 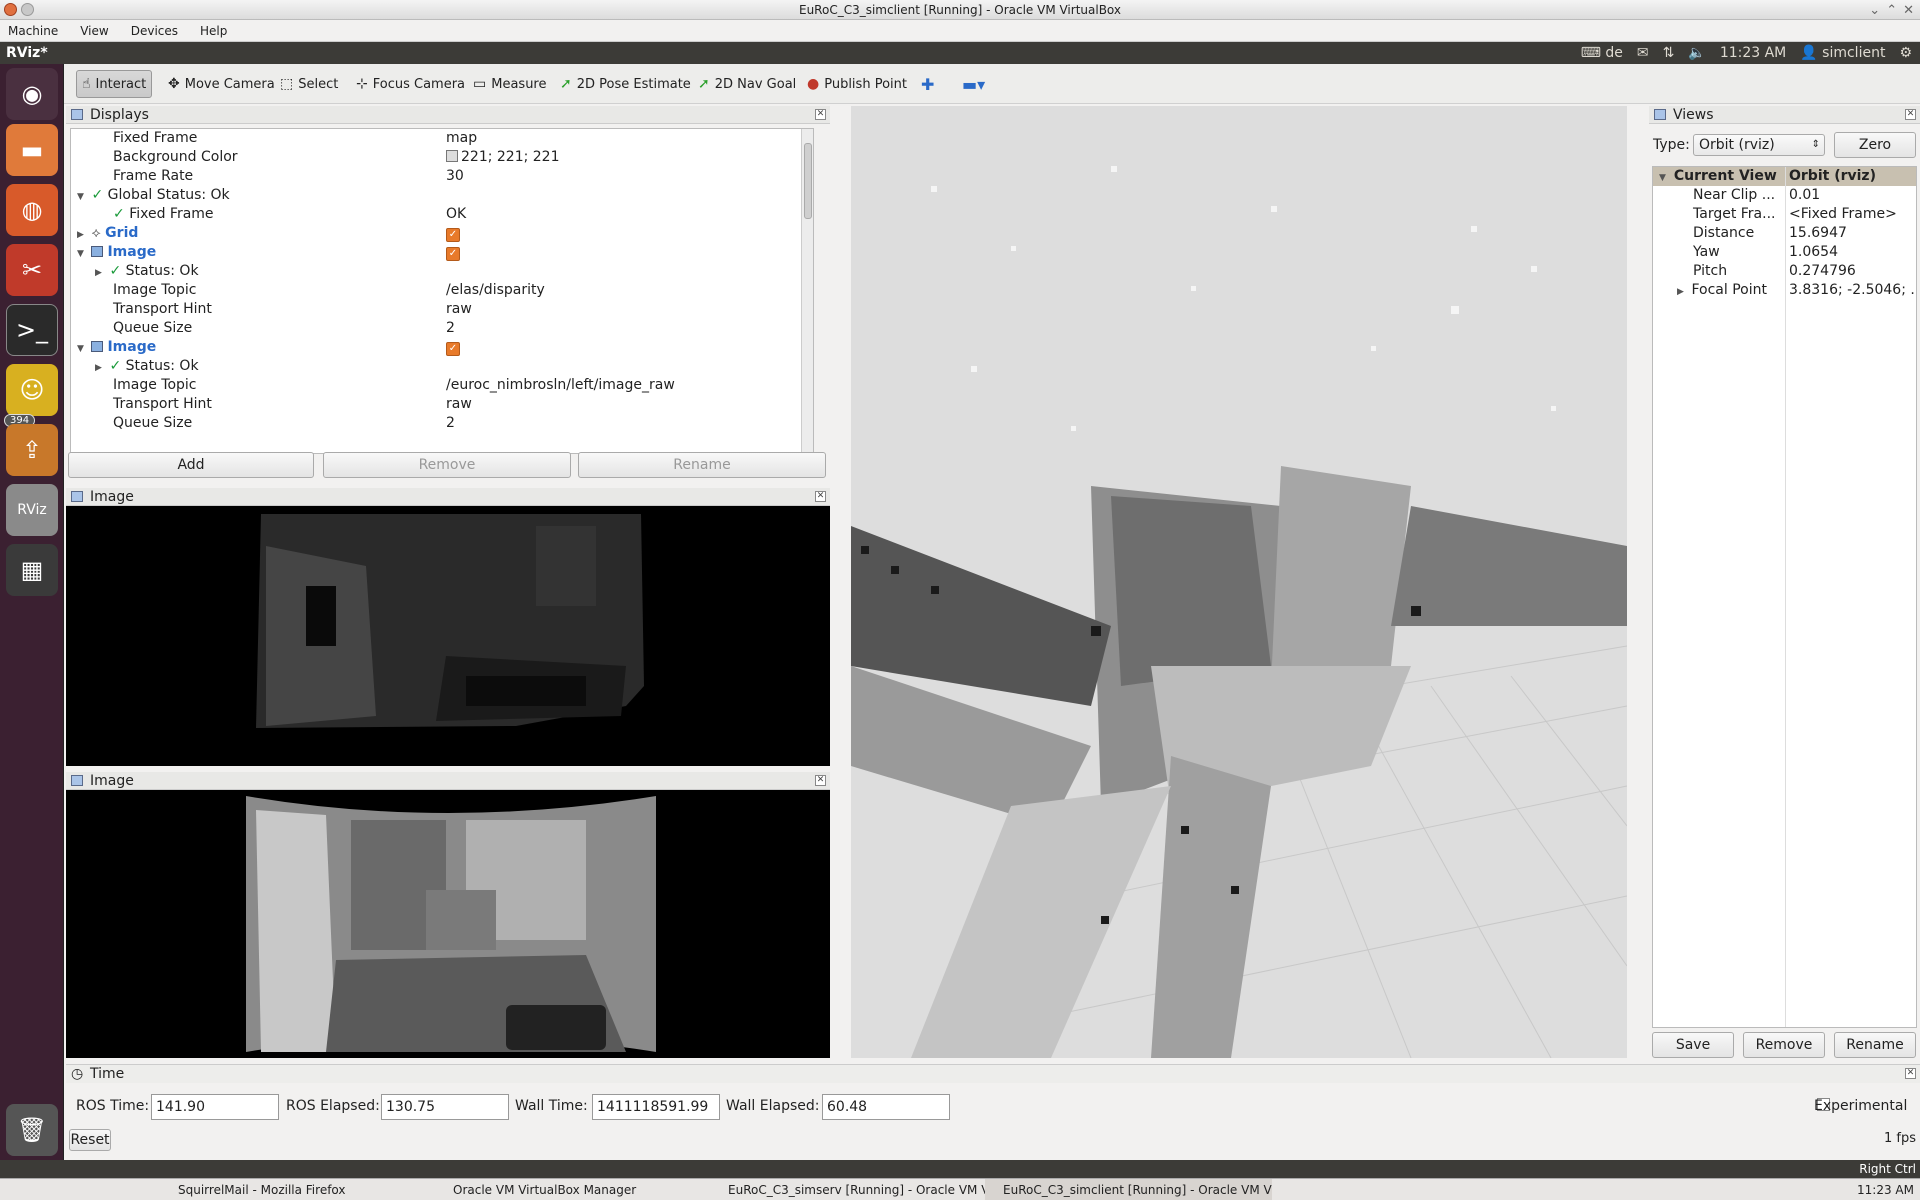 I want to click on window-controls-right: ⌄ ⌃ ✕, so click(x=1891, y=11).